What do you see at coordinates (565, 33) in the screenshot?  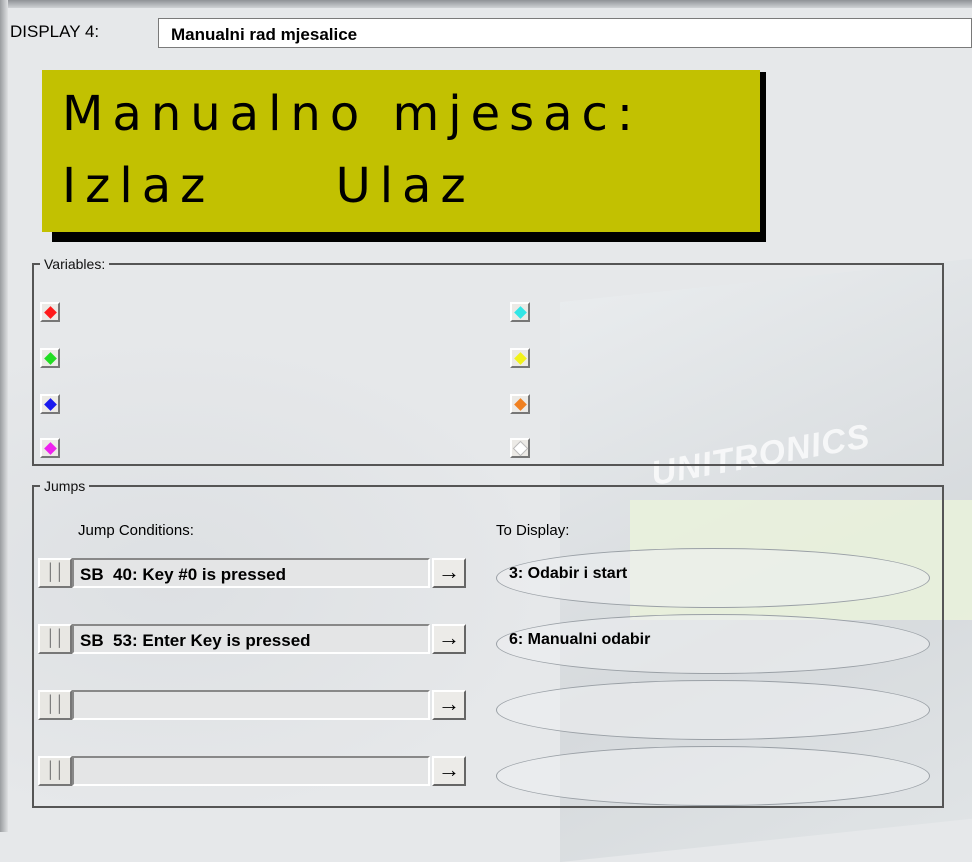 I see `display-name-field: Manualni rad mjesalice` at bounding box center [565, 33].